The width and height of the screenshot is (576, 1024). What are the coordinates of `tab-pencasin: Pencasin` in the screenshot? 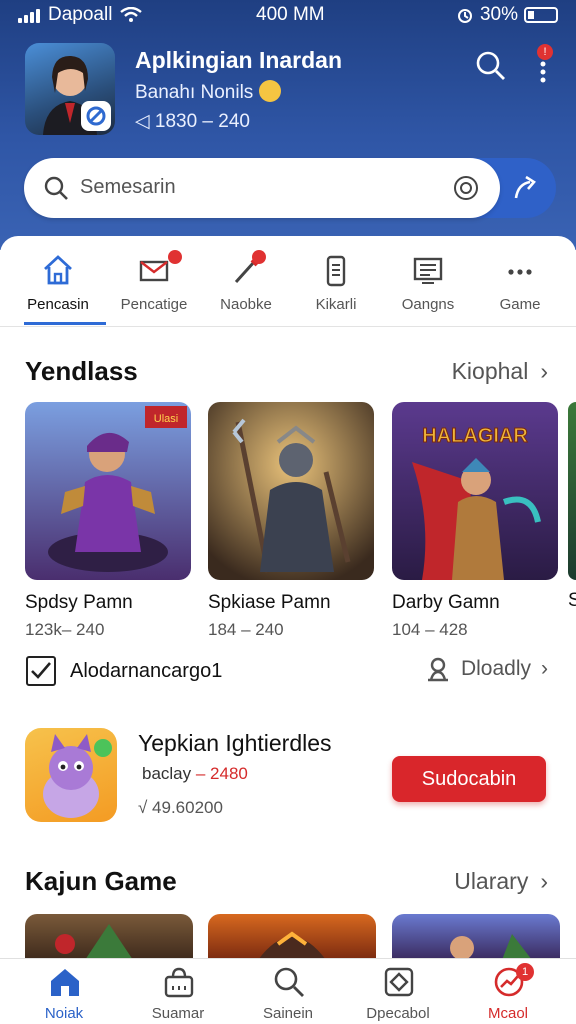 It's located at (58, 285).